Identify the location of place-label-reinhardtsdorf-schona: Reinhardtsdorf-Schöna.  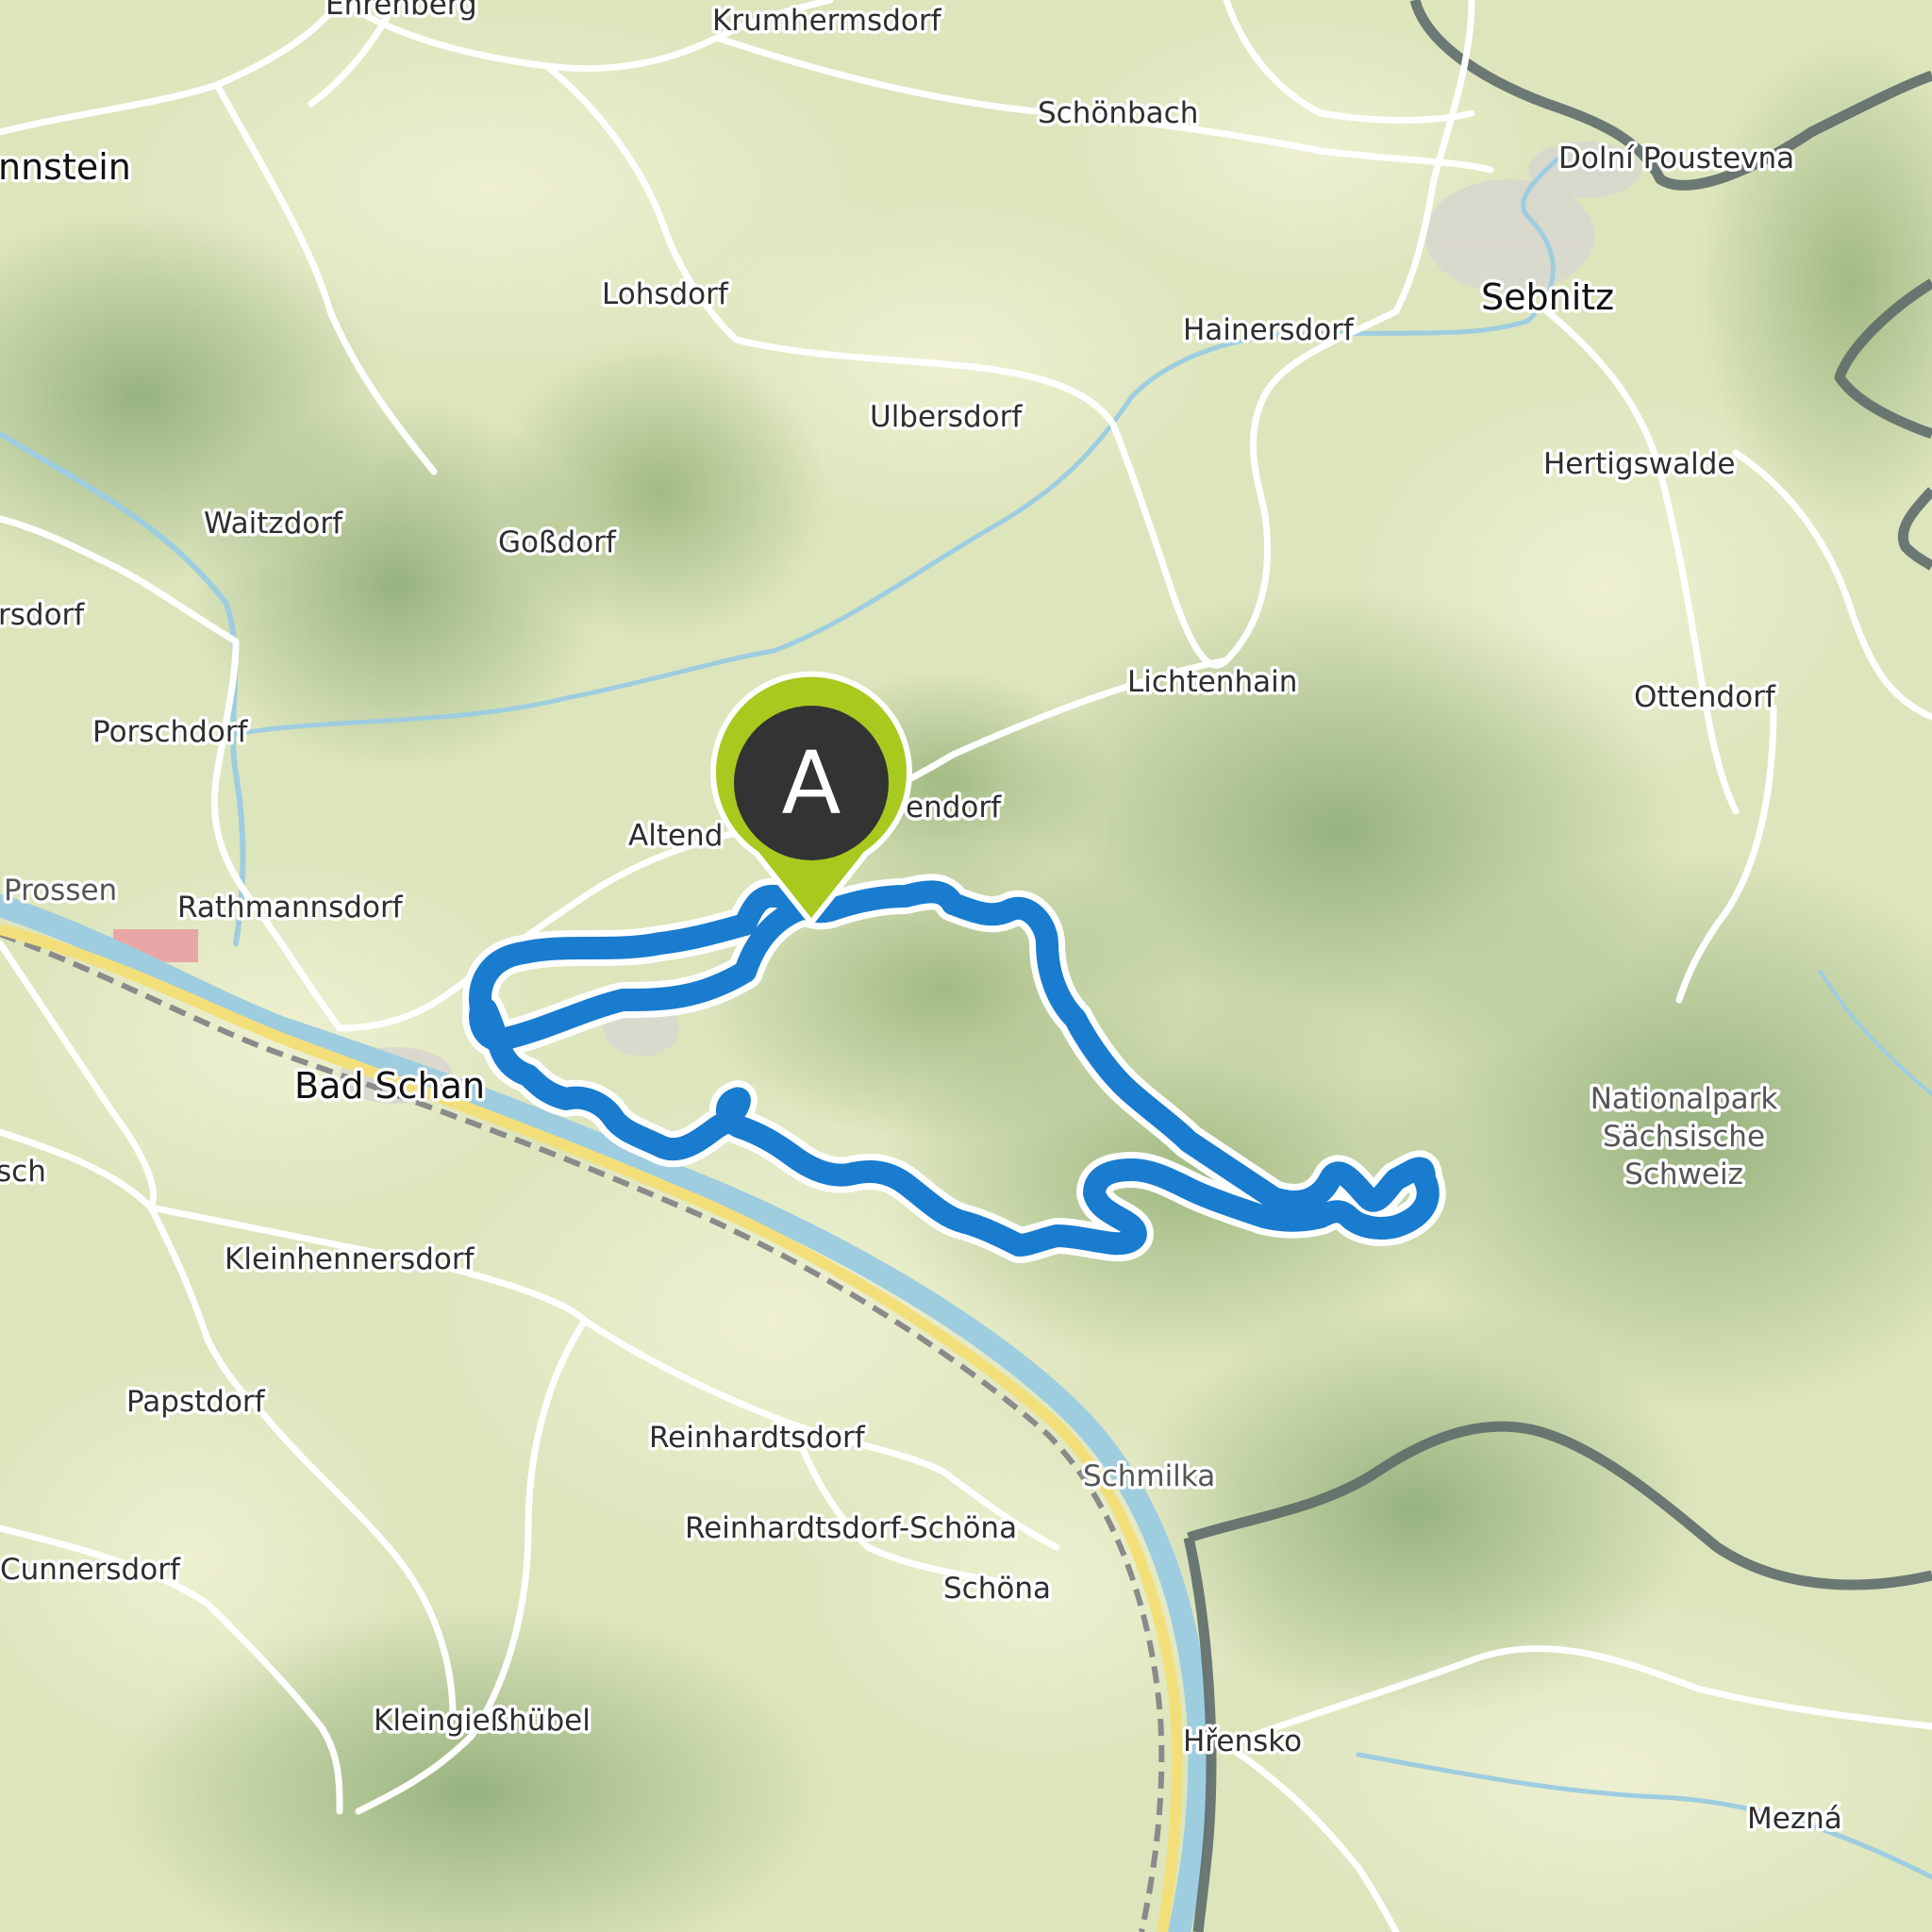
(851, 1528).